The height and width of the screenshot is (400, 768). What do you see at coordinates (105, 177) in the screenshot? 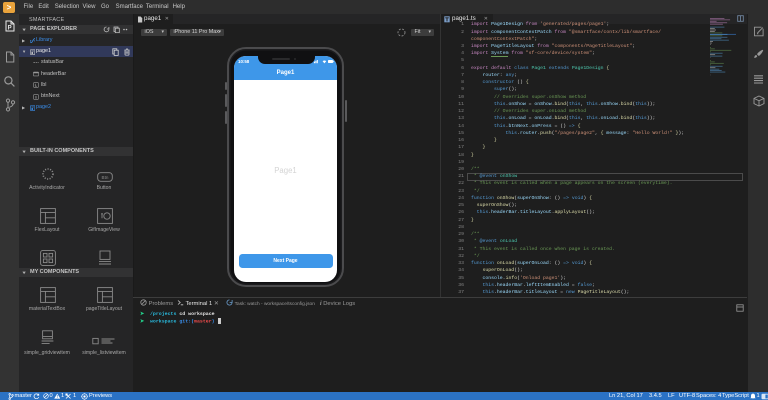
I see `svg-text: Btn` at bounding box center [105, 177].